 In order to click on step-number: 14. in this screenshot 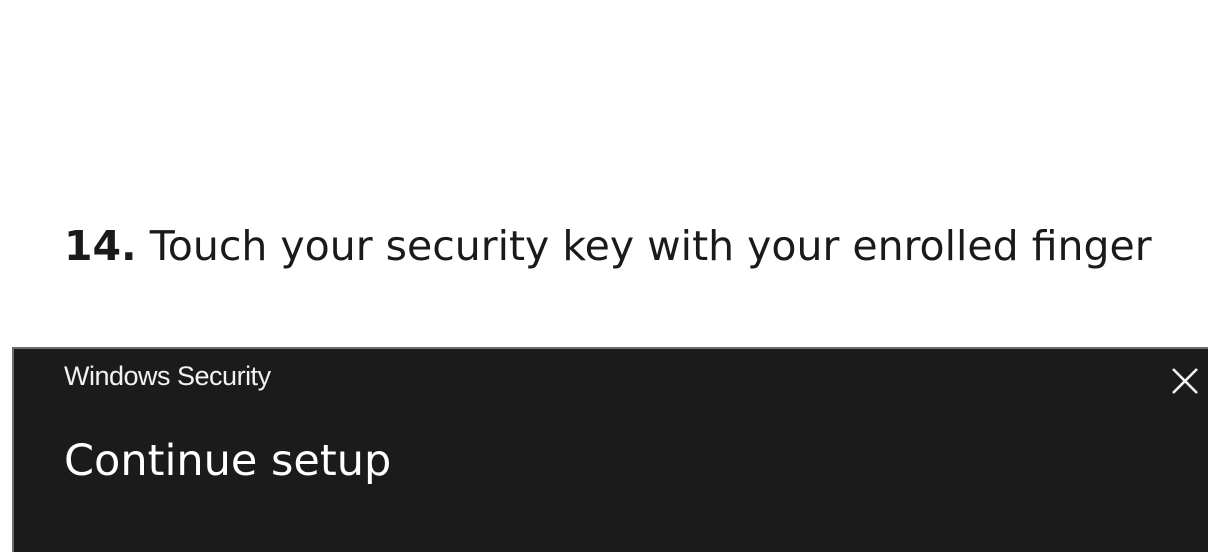, I will do `click(100, 246)`.